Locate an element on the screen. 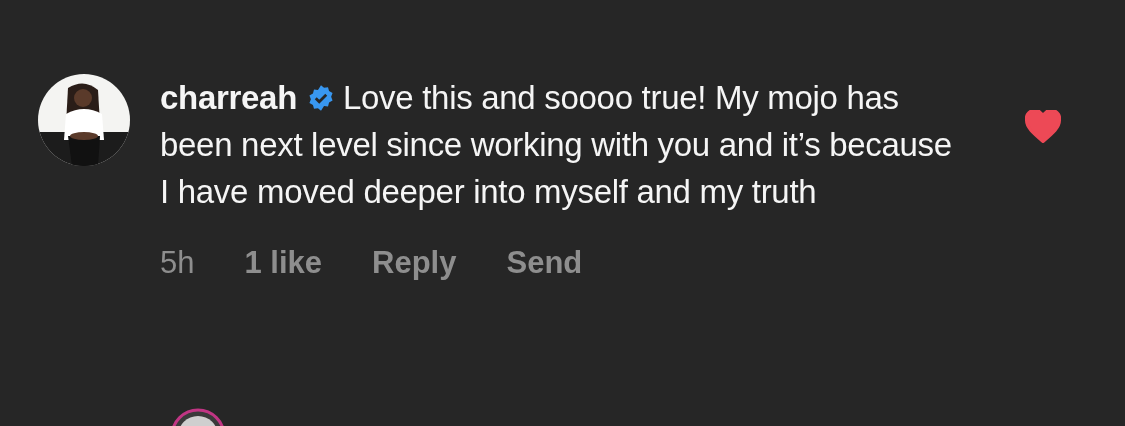  comment-action: Reply is located at coordinates (414, 263).